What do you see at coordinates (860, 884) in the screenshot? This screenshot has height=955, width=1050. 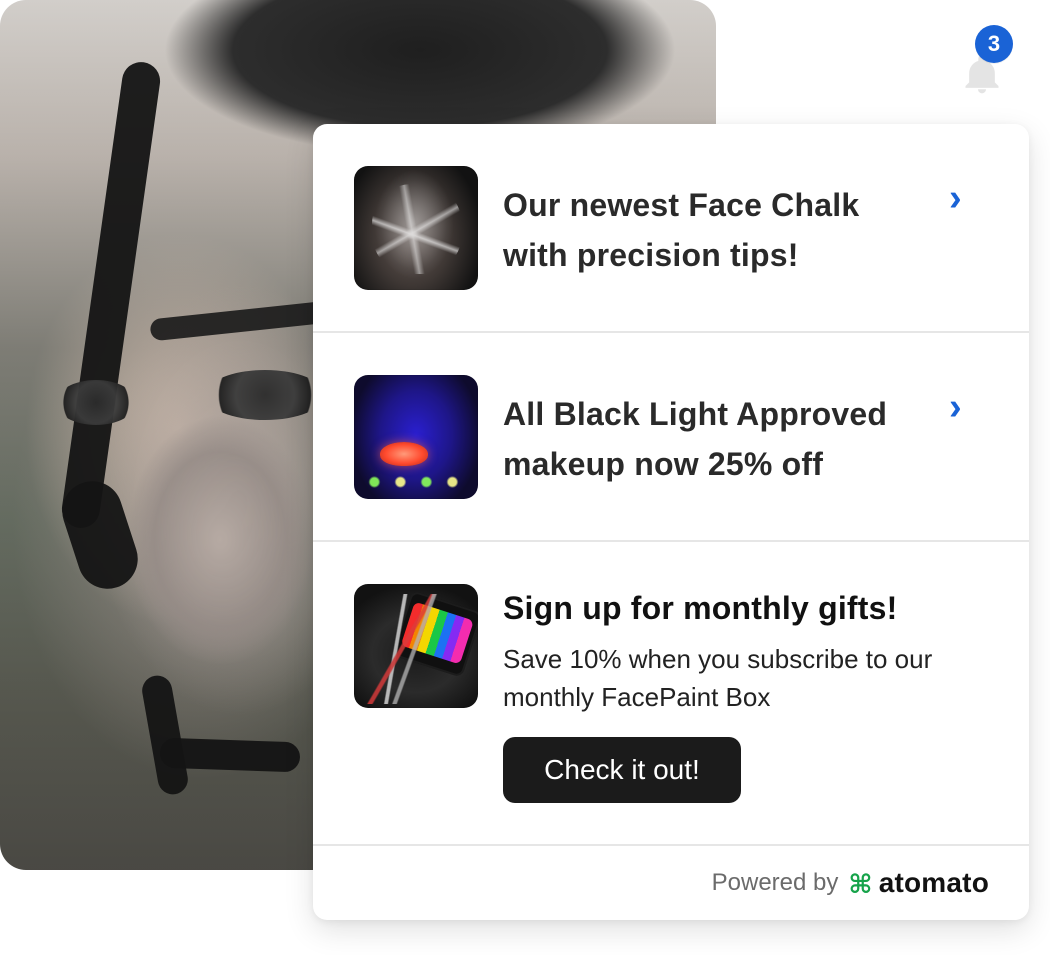 I see `command-icon: ⌘` at bounding box center [860, 884].